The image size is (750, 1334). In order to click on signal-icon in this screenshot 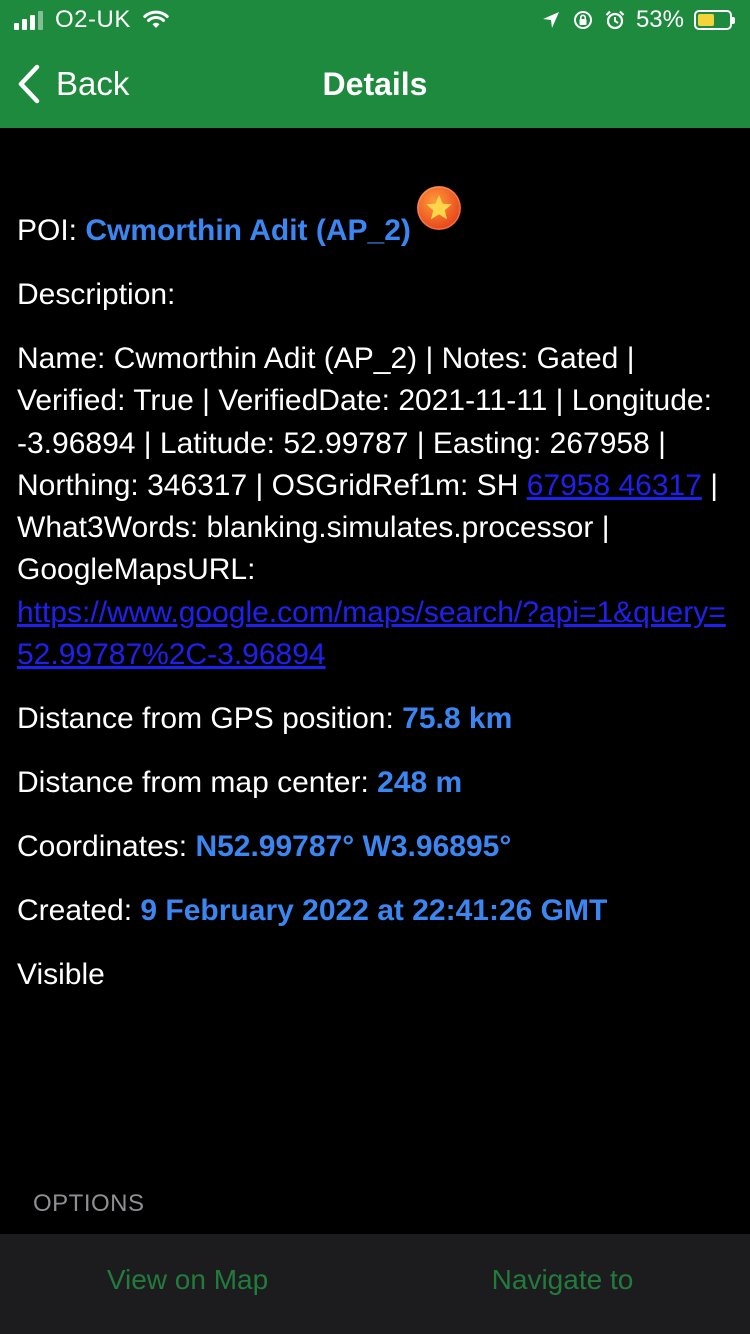, I will do `click(28, 20)`.